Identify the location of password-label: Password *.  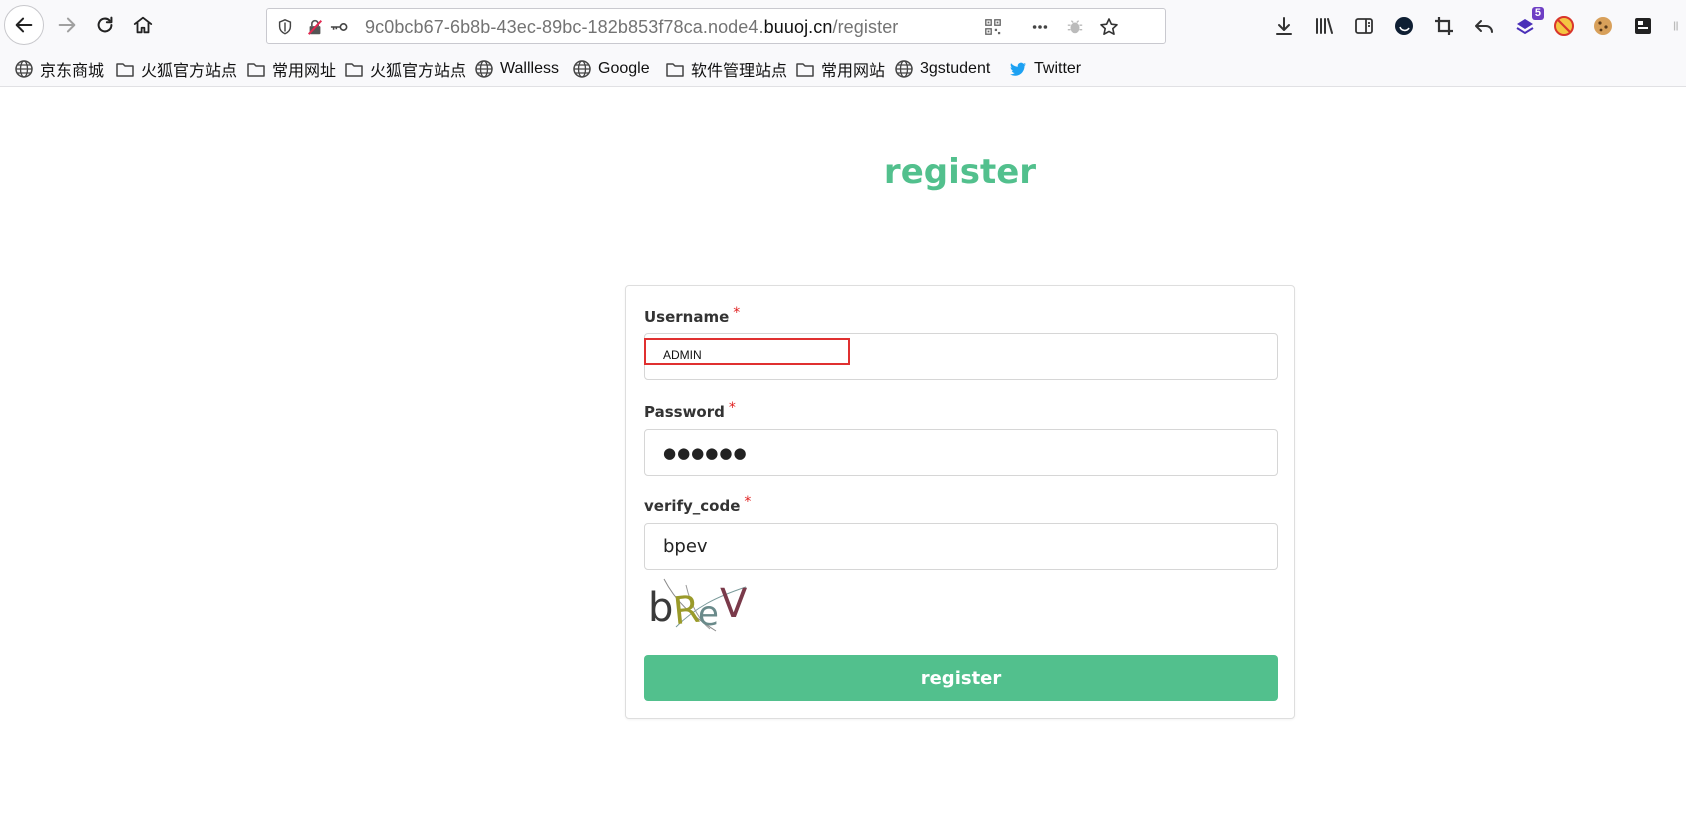
(690, 410).